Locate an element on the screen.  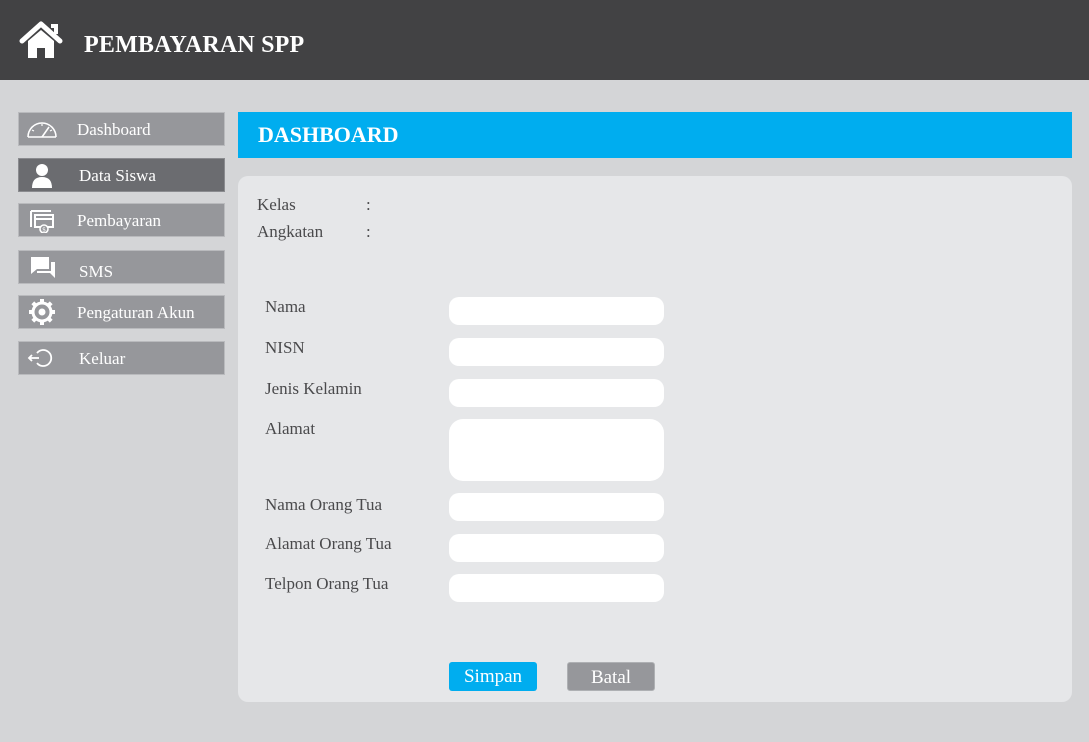
nama-input is located at coordinates (556, 311).